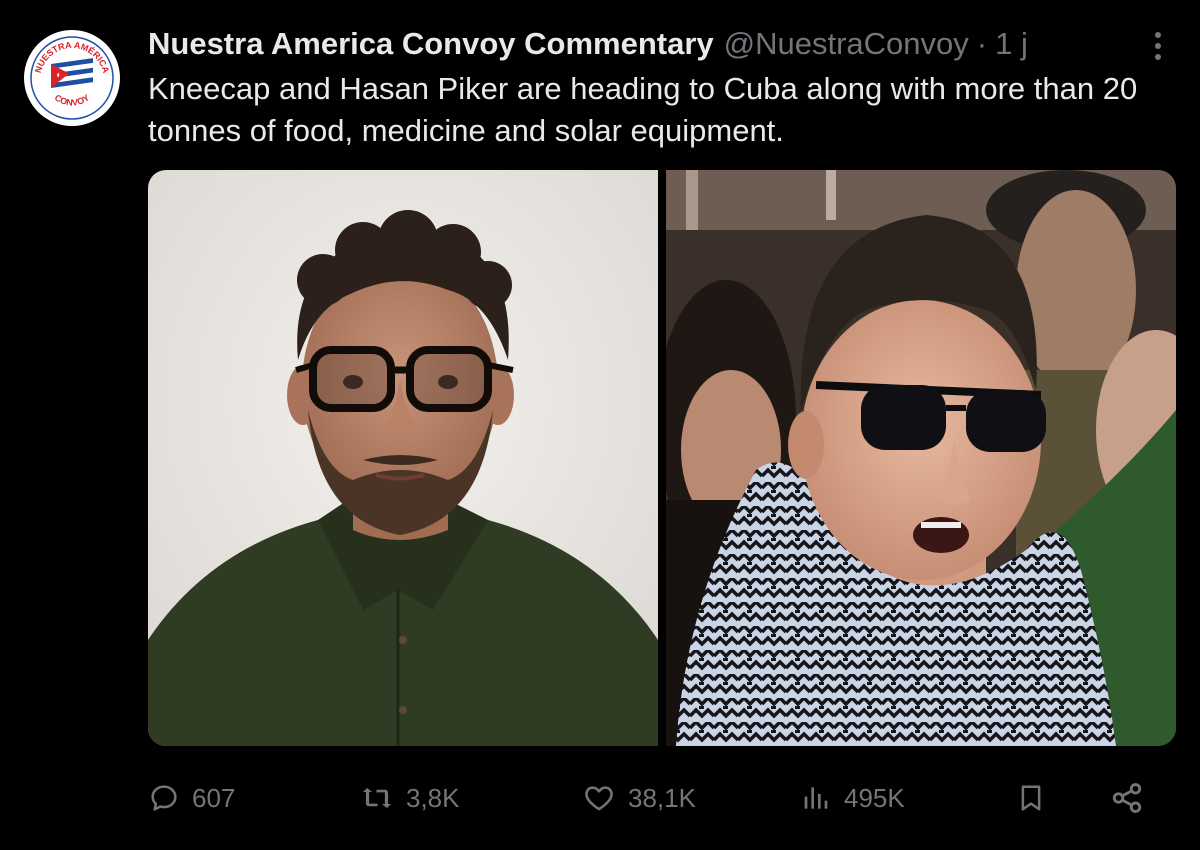  I want to click on author-handle: @NuestraConvoy, so click(846, 44).